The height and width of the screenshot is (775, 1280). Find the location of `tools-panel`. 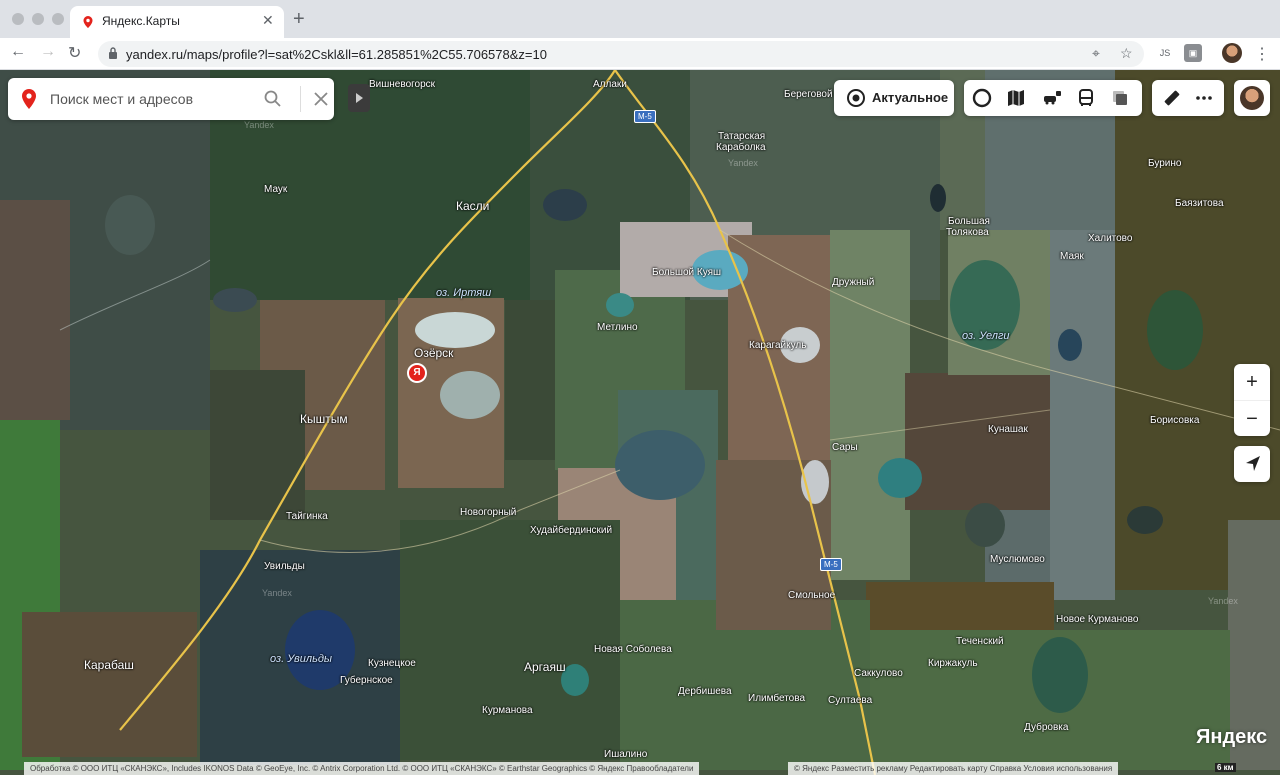

tools-panel is located at coordinates (1188, 98).